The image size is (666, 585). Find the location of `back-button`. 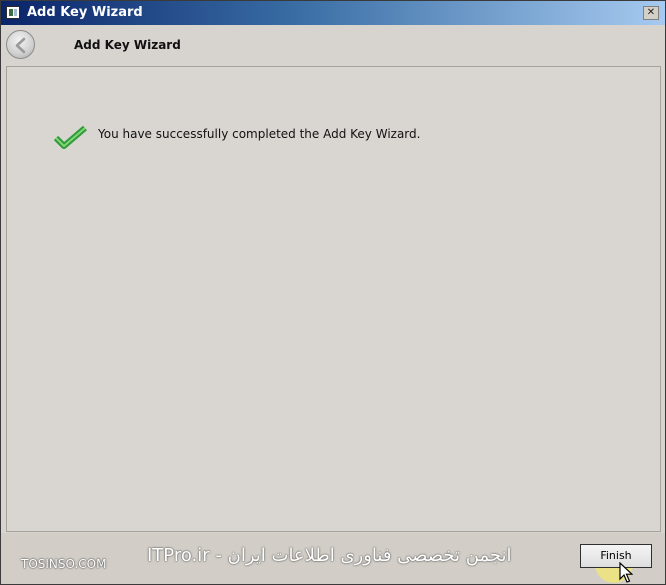

back-button is located at coordinates (20, 44).